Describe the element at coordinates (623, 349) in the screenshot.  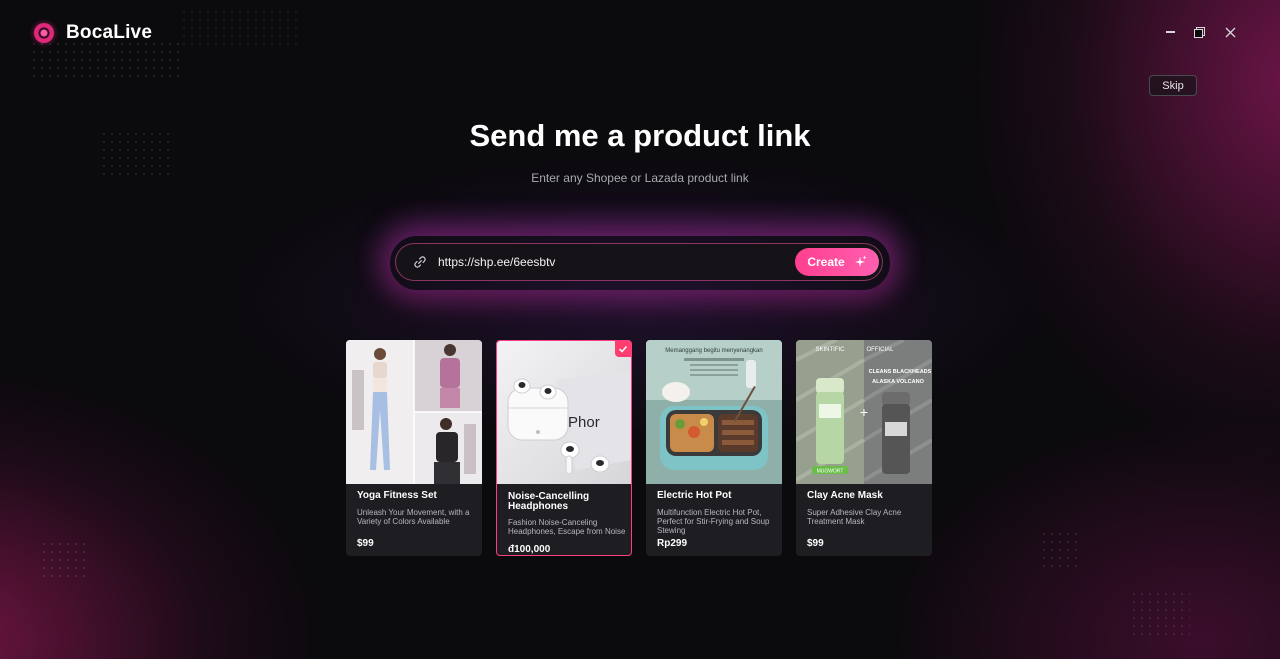
I see `selected-check-icon` at that location.